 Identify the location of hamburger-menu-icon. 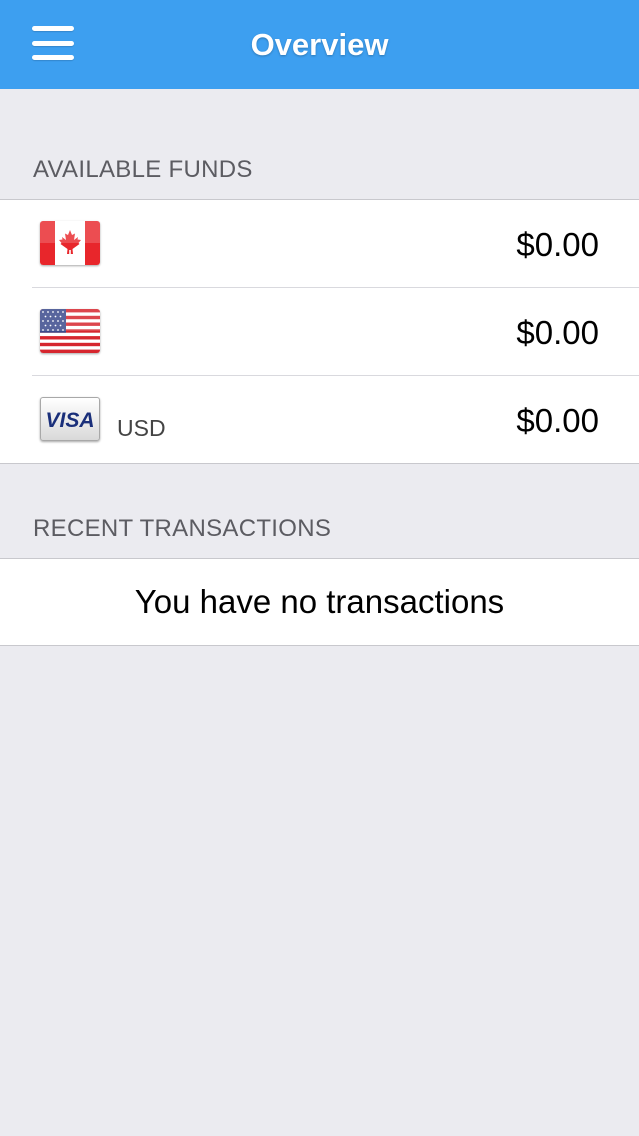
(54, 43).